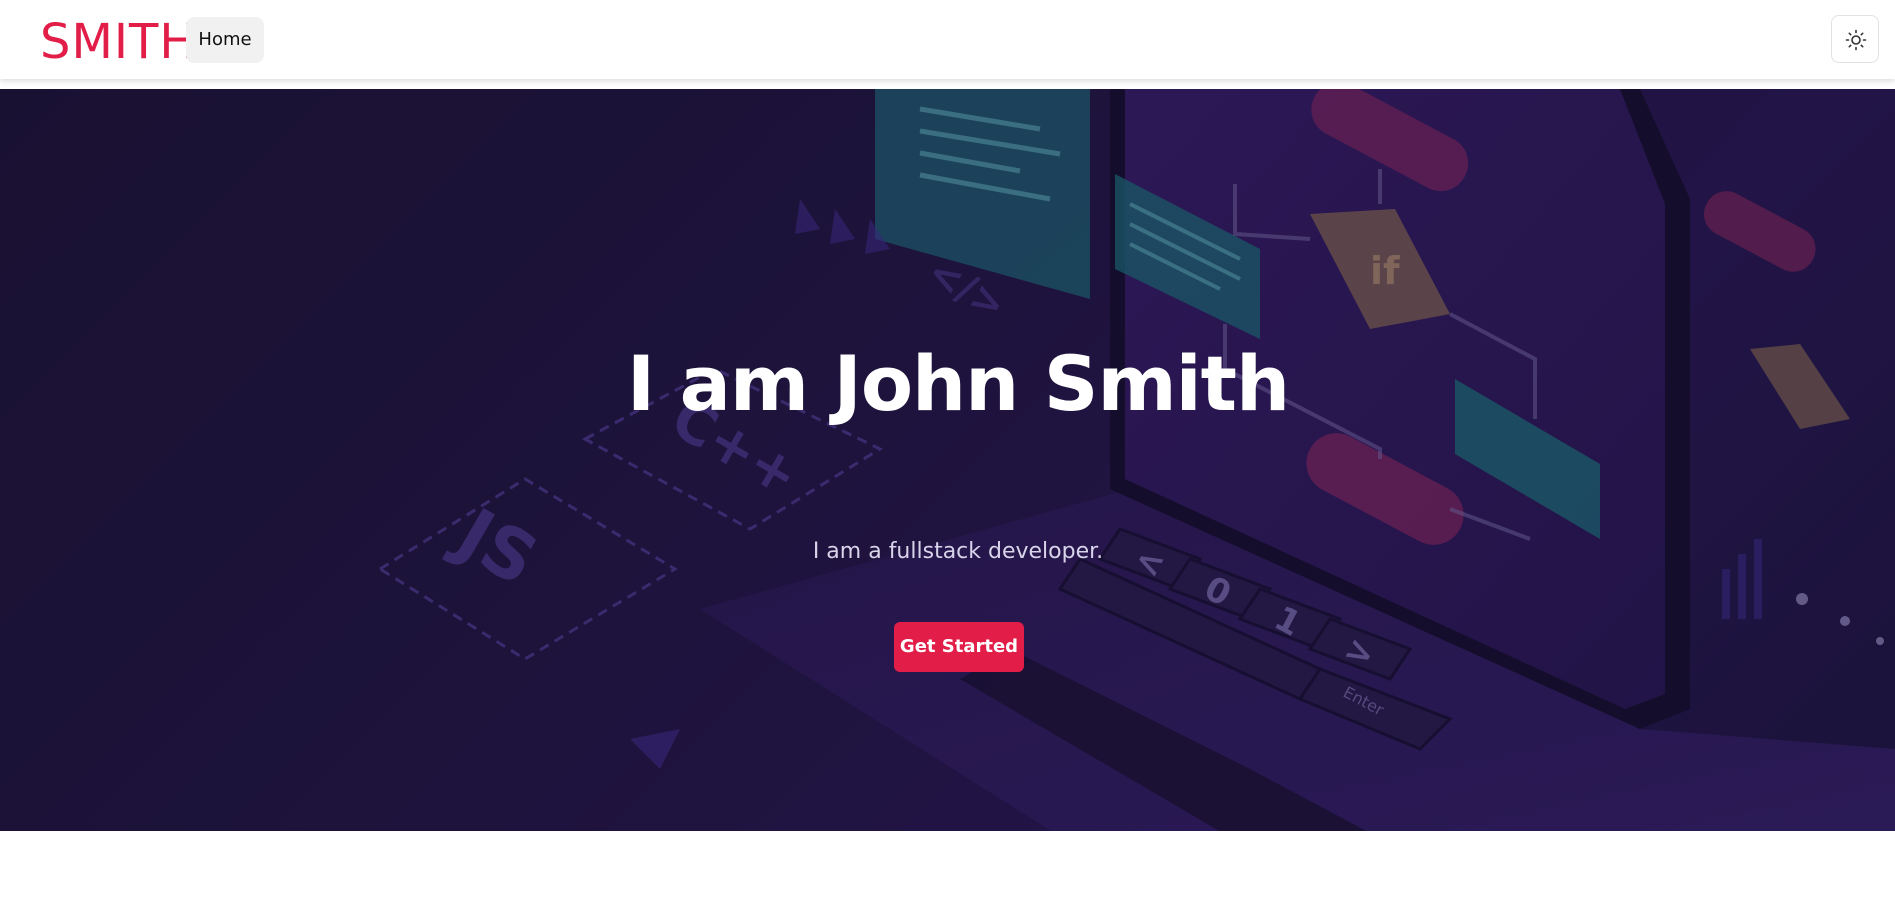  I want to click on site-logo: SMITH, so click(118, 42).